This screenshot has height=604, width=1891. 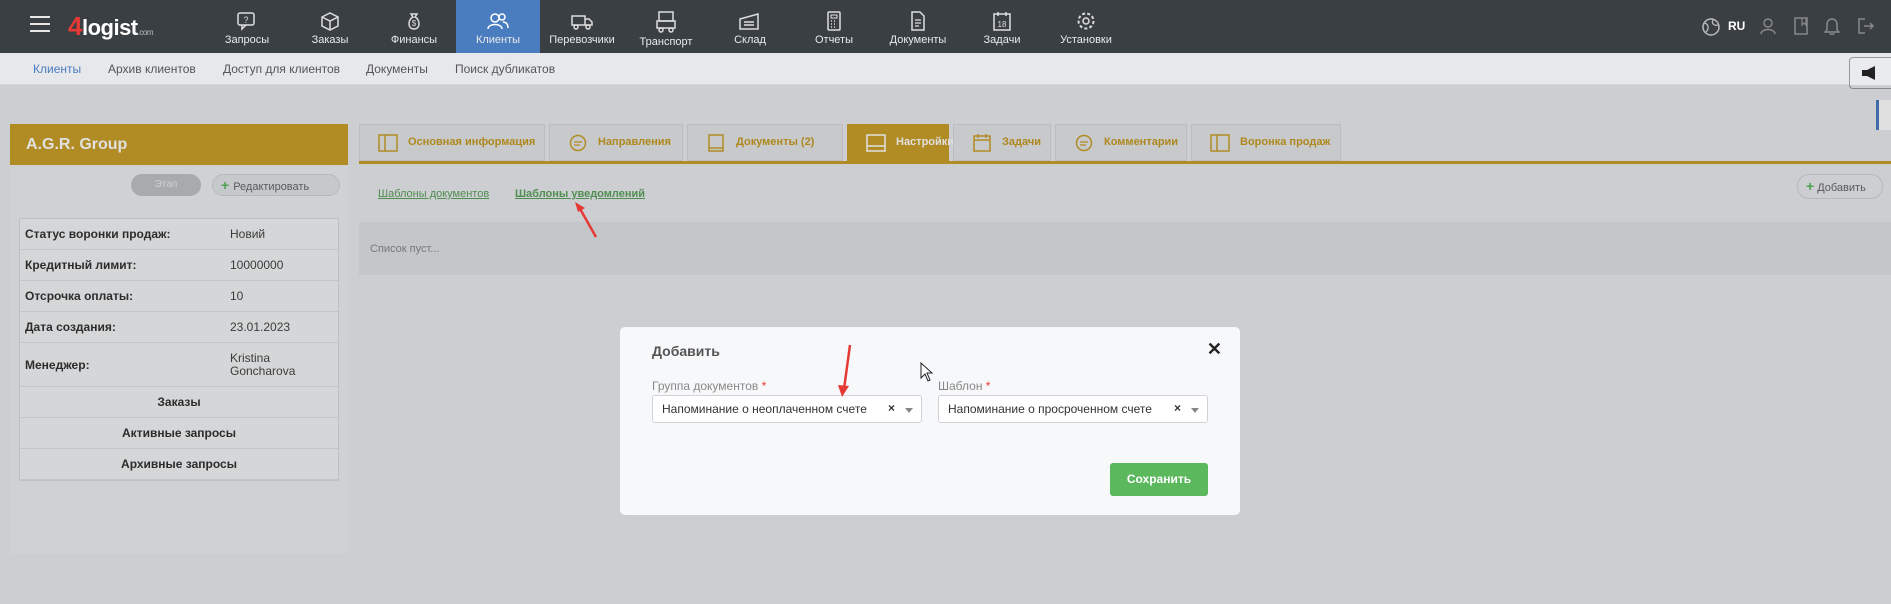 What do you see at coordinates (1866, 26) in the screenshot?
I see `logout-icon` at bounding box center [1866, 26].